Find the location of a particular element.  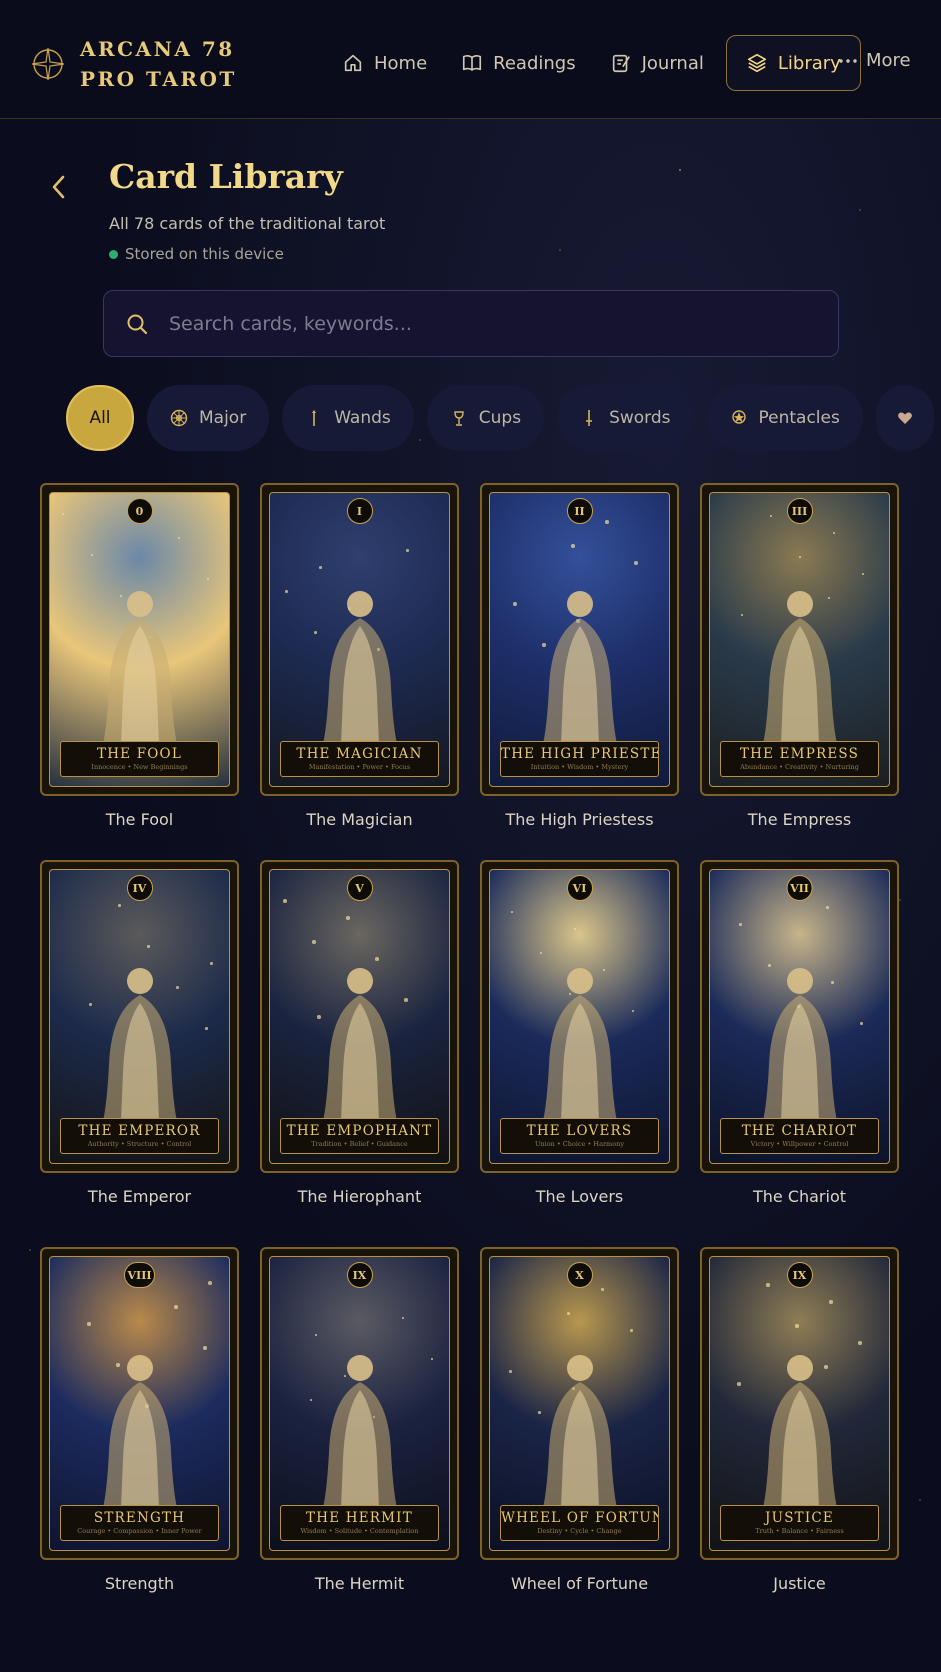

filter-major: Major is located at coordinates (208, 418).